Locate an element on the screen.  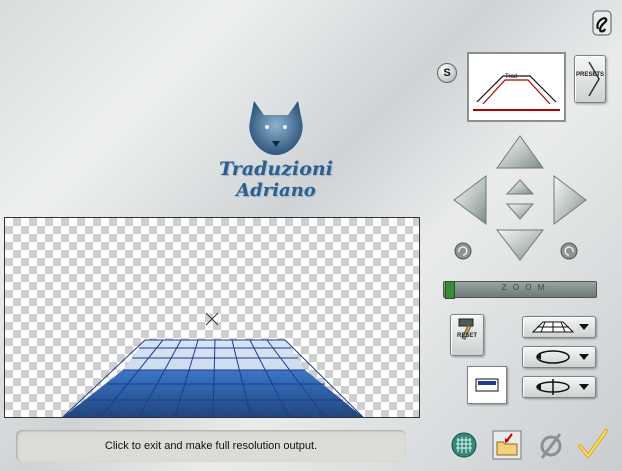
presets-button: PRESETS is located at coordinates (590, 79).